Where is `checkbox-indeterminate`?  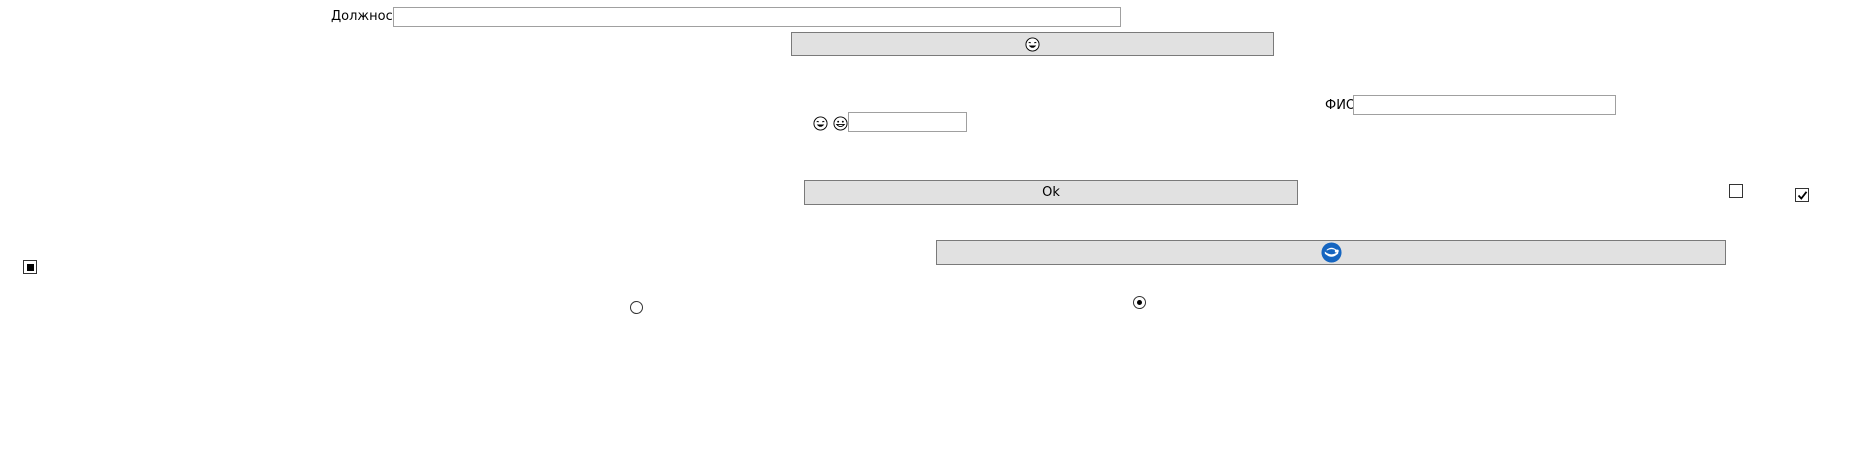 checkbox-indeterminate is located at coordinates (30, 267).